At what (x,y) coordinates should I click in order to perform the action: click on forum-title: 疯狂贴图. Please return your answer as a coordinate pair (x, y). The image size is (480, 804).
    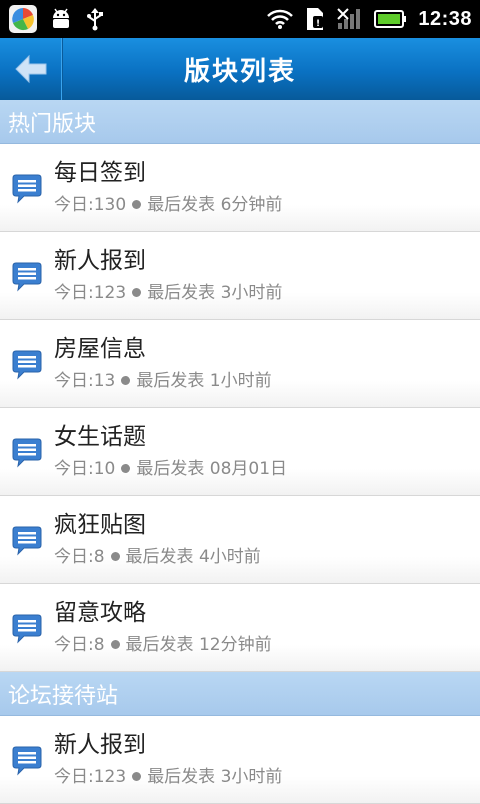
    Looking at the image, I should click on (100, 524).